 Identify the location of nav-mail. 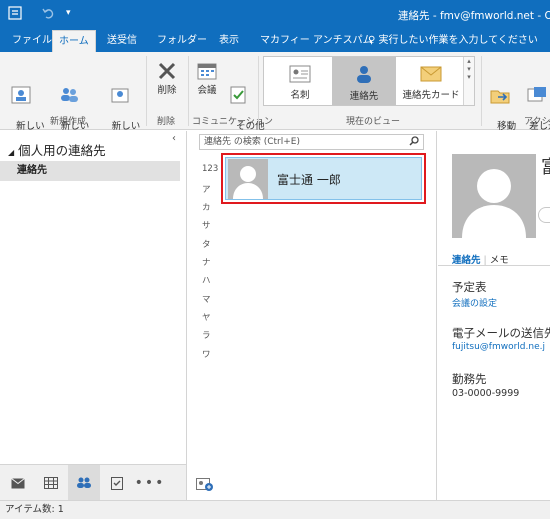
(18, 483).